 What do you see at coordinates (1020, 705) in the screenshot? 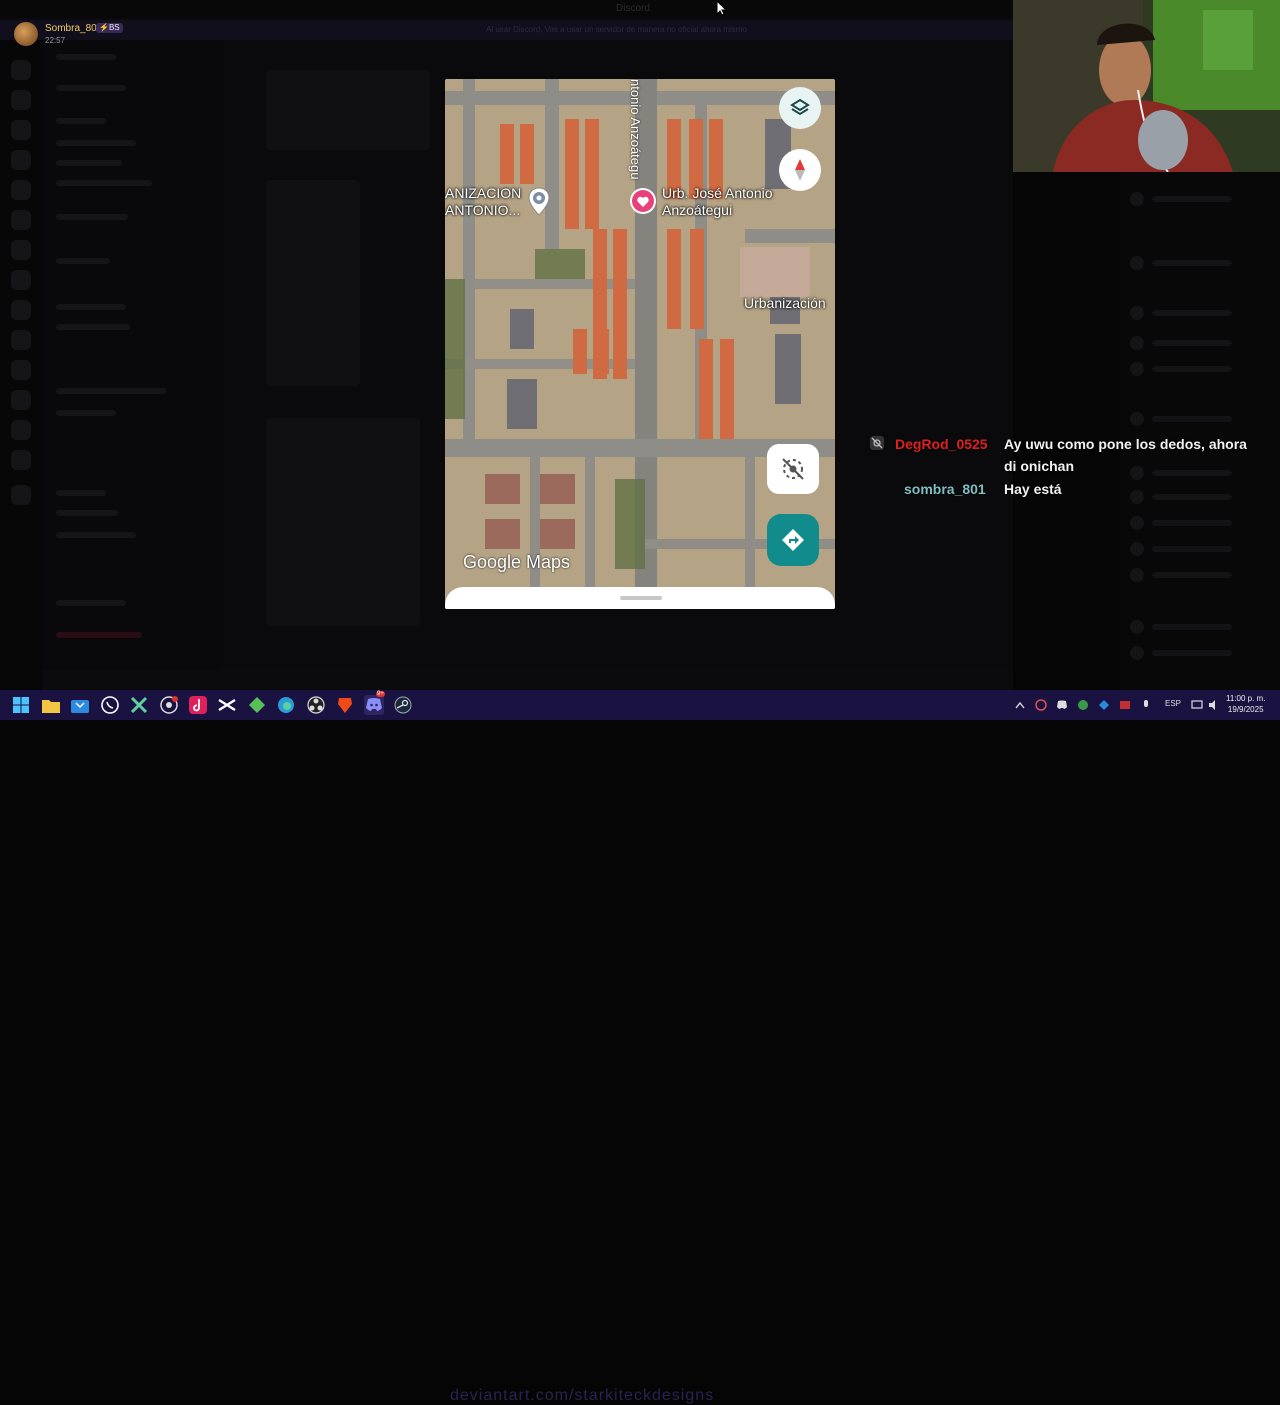
I see `tray-expand-button` at bounding box center [1020, 705].